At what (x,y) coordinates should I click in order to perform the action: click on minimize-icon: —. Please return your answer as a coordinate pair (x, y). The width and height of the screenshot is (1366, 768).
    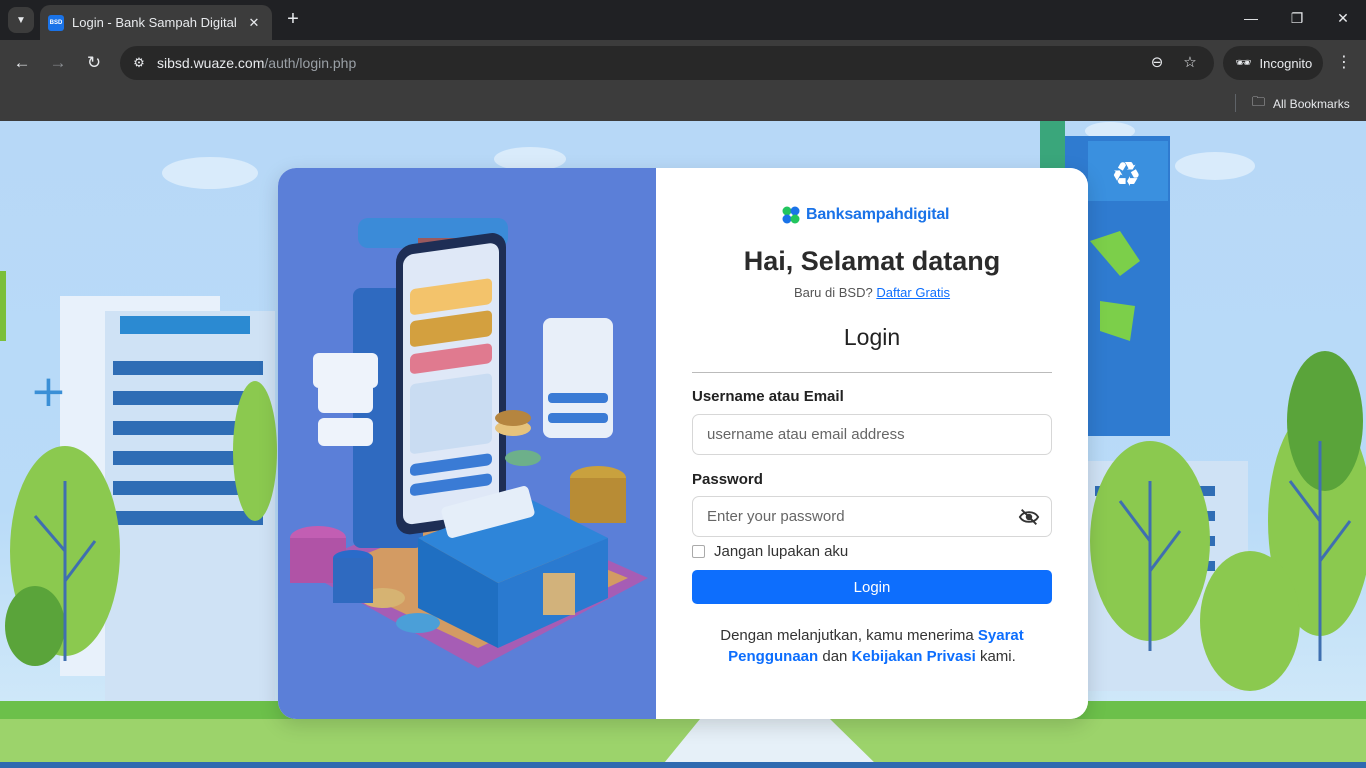
    Looking at the image, I should click on (1251, 18).